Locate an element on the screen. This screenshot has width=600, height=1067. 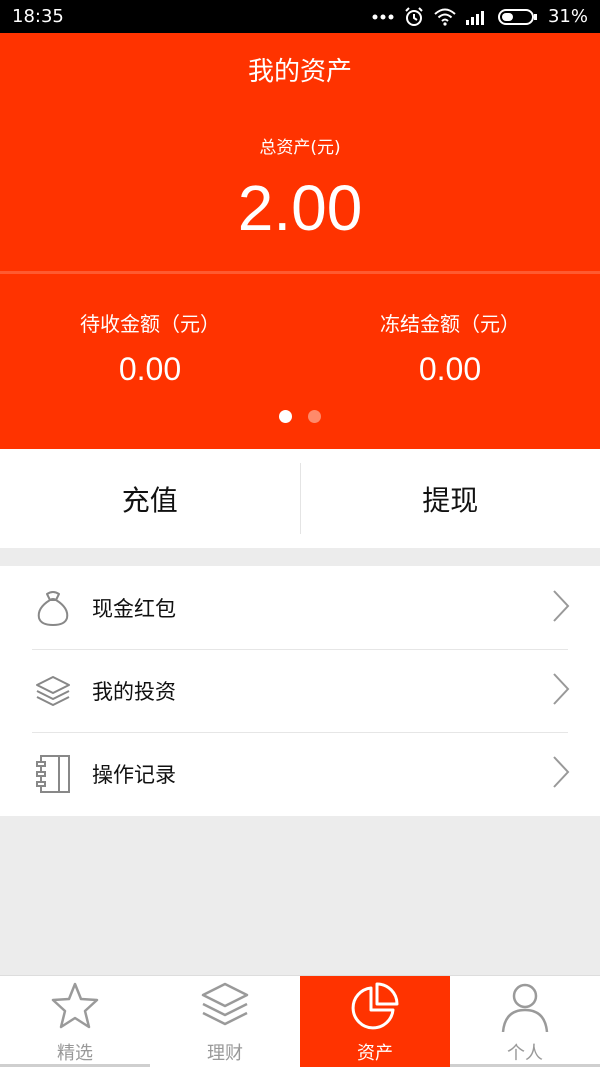
page-indicator-dot is located at coordinates (314, 416).